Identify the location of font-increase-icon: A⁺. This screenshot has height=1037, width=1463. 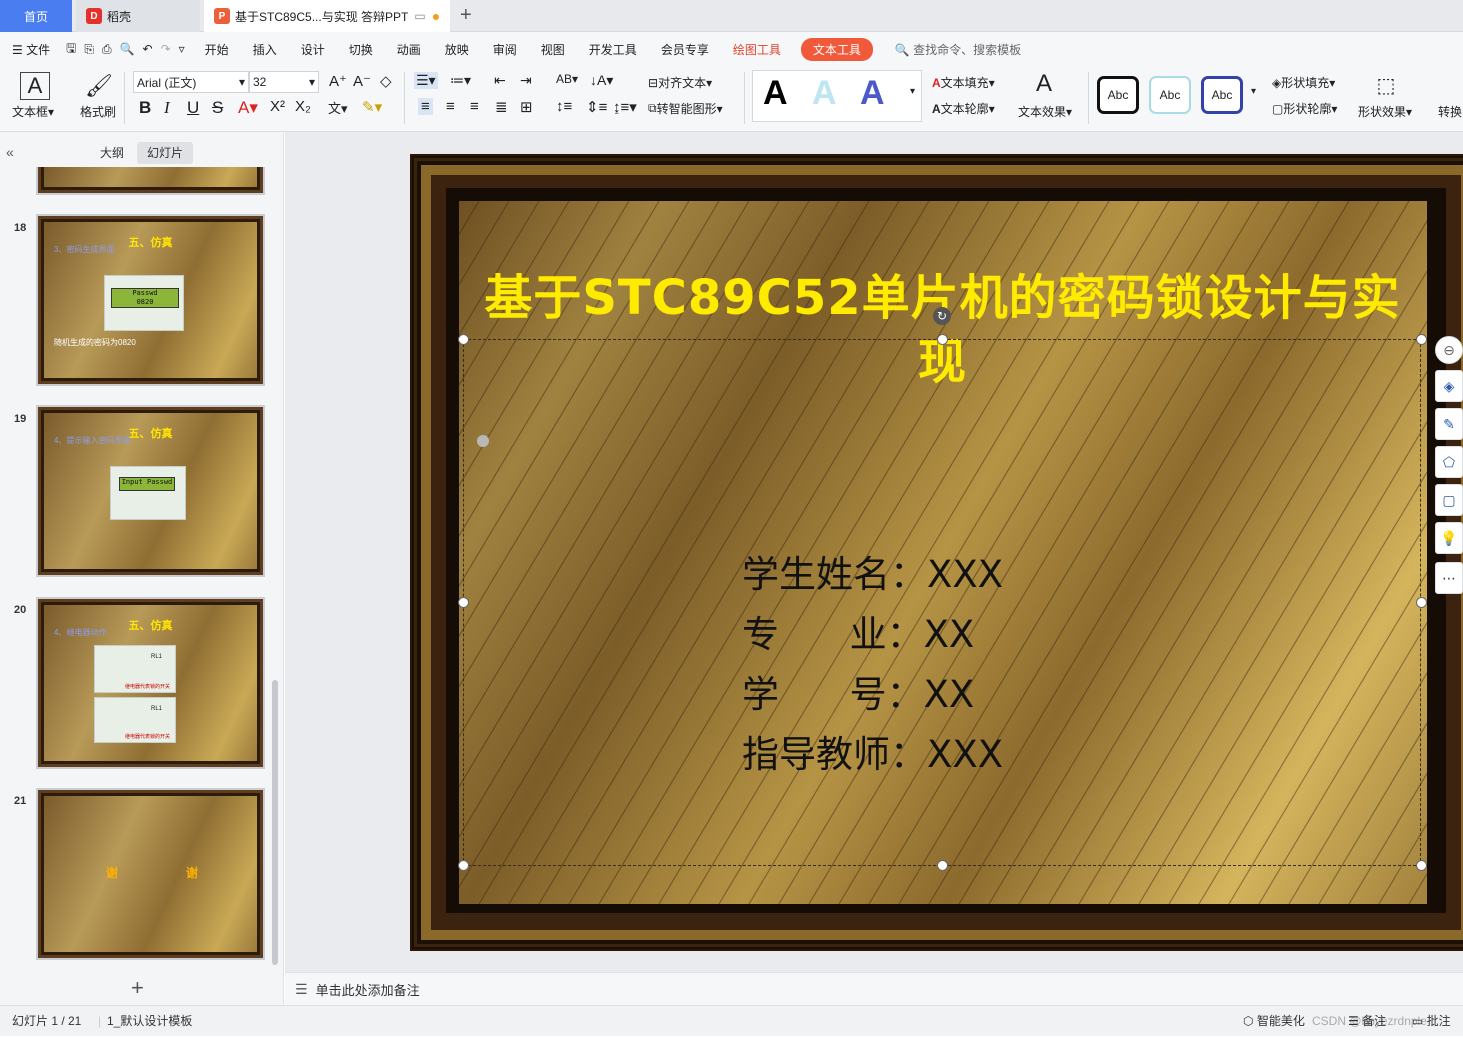
(338, 81).